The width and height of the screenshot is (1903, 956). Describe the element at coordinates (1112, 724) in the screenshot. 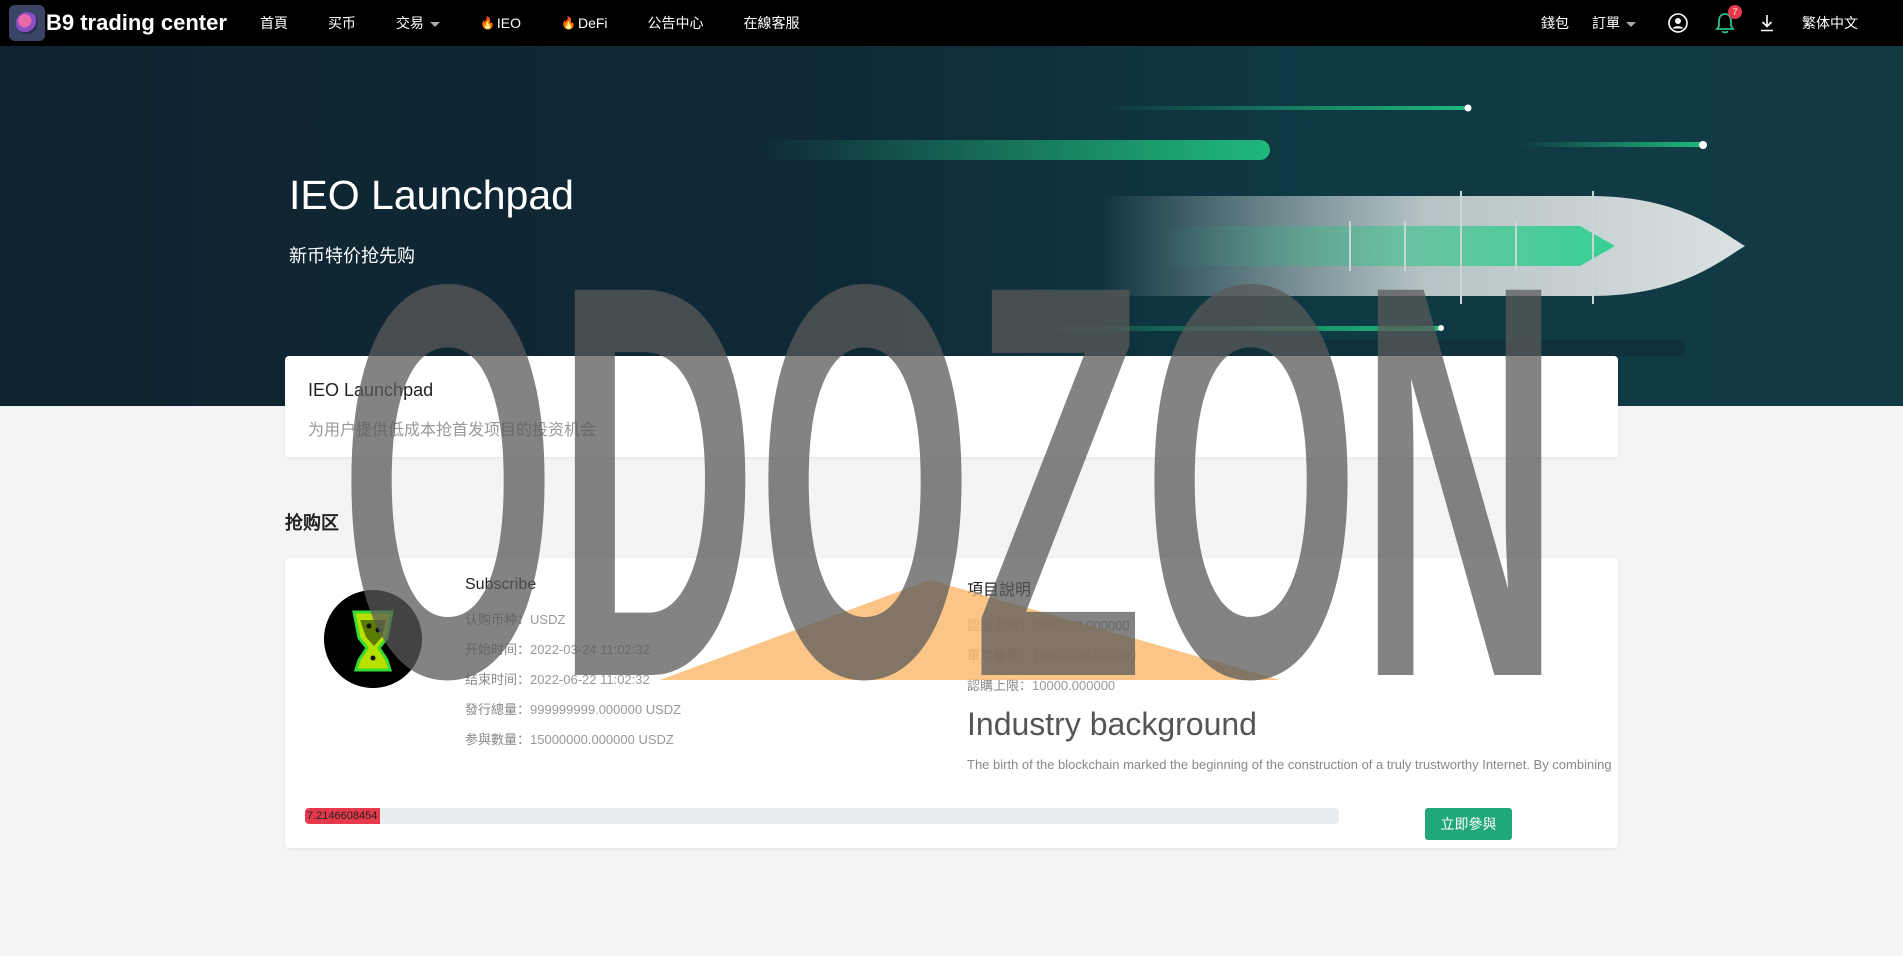

I see `industry-background-title: Industry background` at that location.